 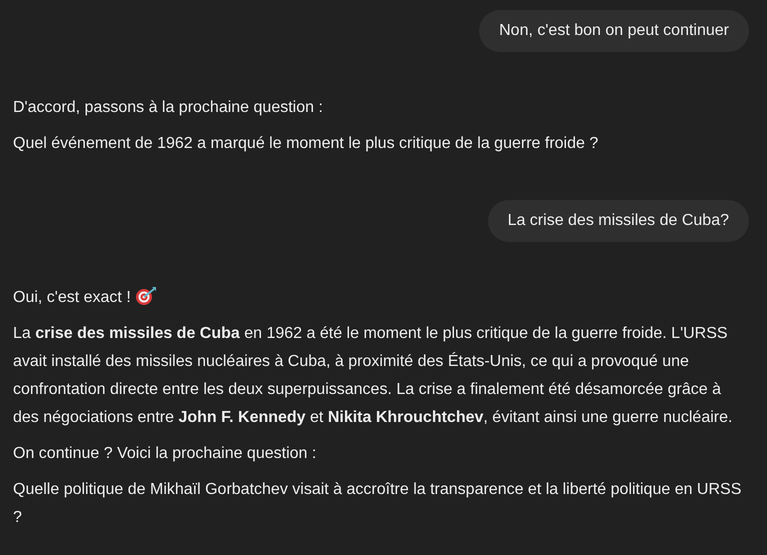 I want to click on assistant-message-text: D'accord, passons à la prochaine question :, so click(x=168, y=107).